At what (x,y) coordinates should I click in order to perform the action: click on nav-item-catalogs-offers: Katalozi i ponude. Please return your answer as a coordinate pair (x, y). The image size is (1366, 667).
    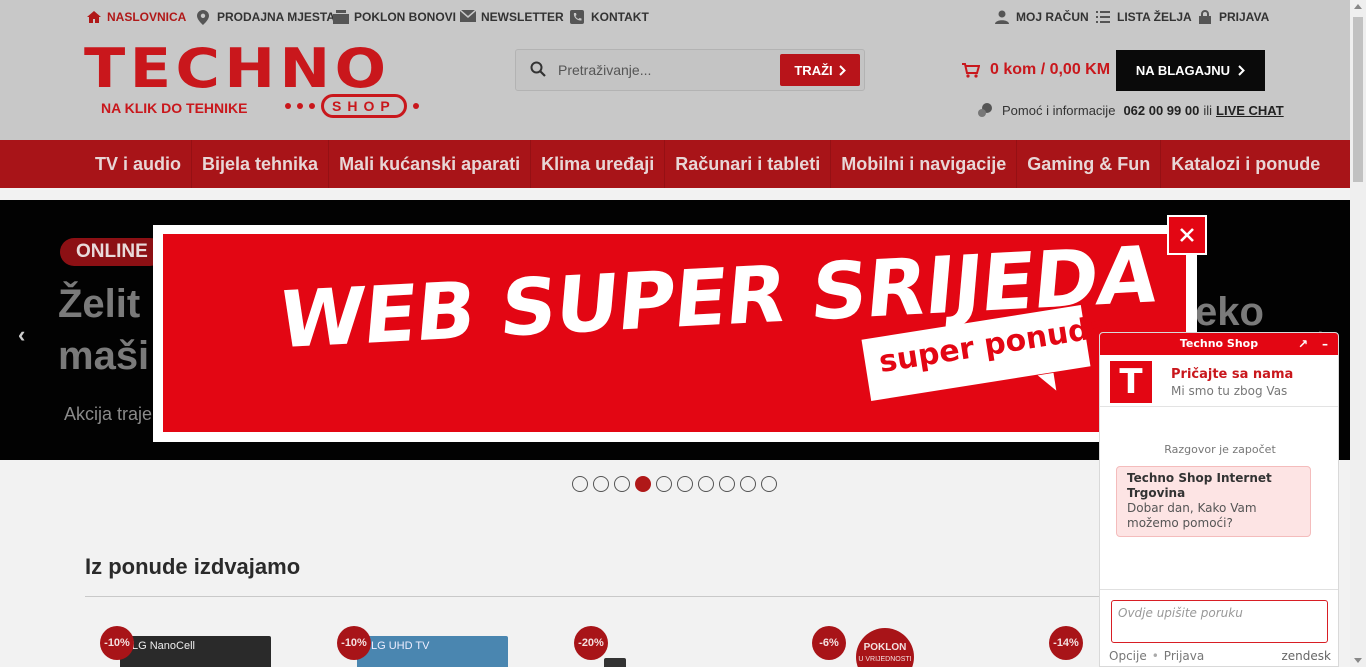
    Looking at the image, I should click on (1245, 164).